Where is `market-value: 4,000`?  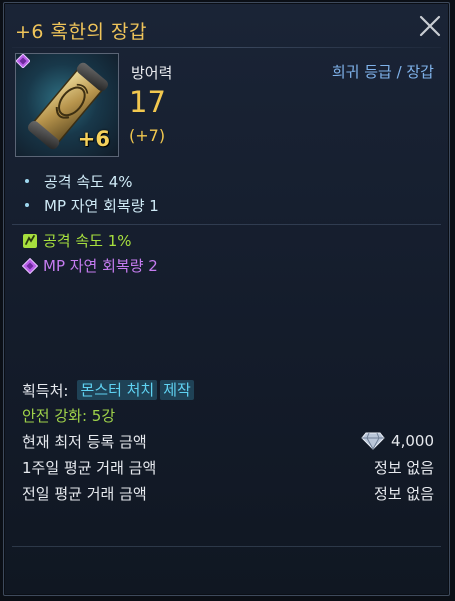
market-value: 4,000 is located at coordinates (412, 441).